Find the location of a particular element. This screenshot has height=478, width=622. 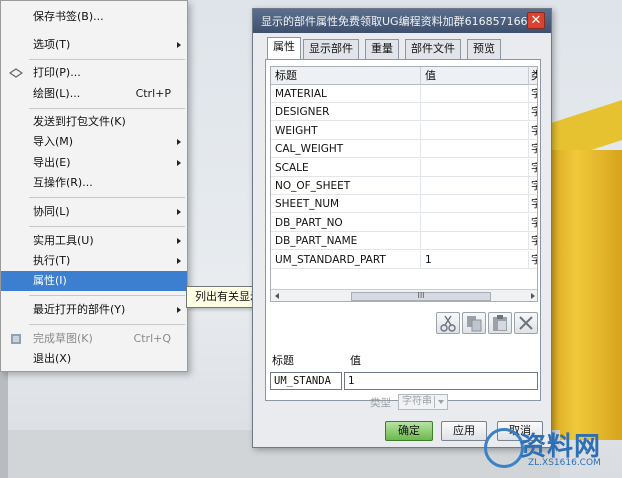

table-row: UM_STANDARD_PART1字 is located at coordinates (404, 259).